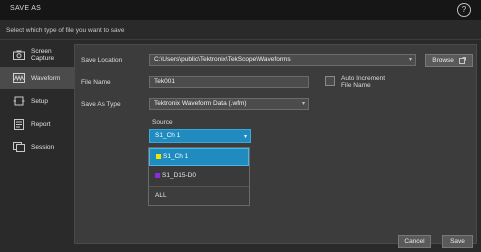 This screenshot has width=481, height=252. I want to click on sidebar-item-screen-capture: Screen Capture, so click(37, 55).